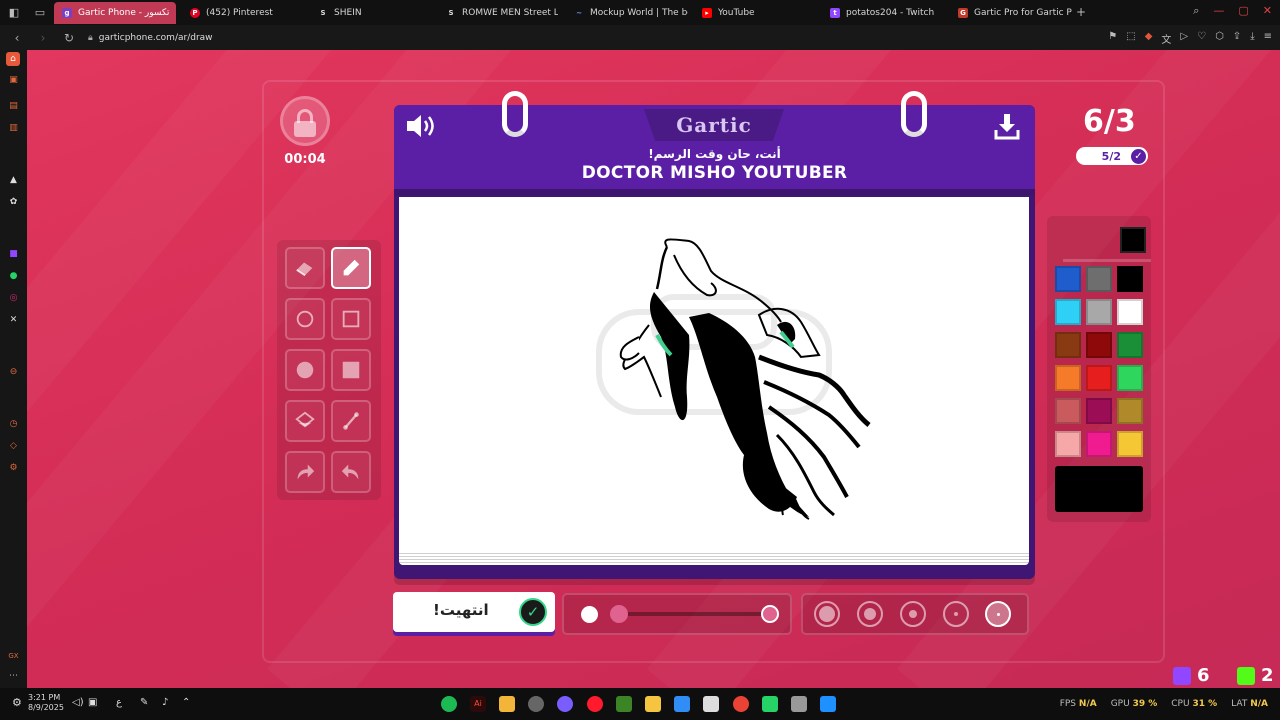 This screenshot has width=1280, height=720. I want to click on tab-twitch: t potatos204 - Twitch, so click(885, 13).